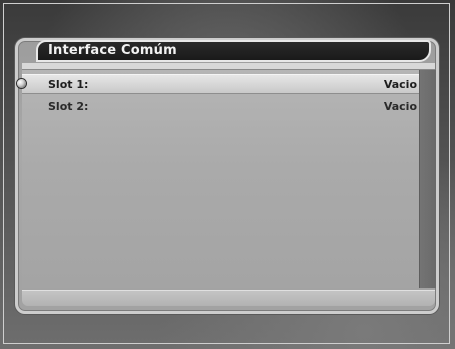 This screenshot has width=455, height=349. I want to click on menu-item-label: Slot 2:, so click(68, 106).